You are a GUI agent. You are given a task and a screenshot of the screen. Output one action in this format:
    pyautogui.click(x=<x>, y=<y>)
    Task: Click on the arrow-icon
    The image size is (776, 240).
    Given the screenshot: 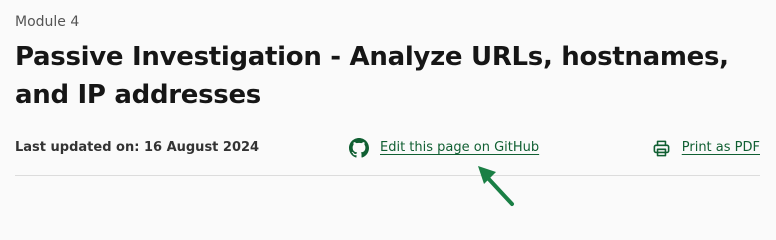 What is the action you would take?
    pyautogui.click(x=496, y=186)
    